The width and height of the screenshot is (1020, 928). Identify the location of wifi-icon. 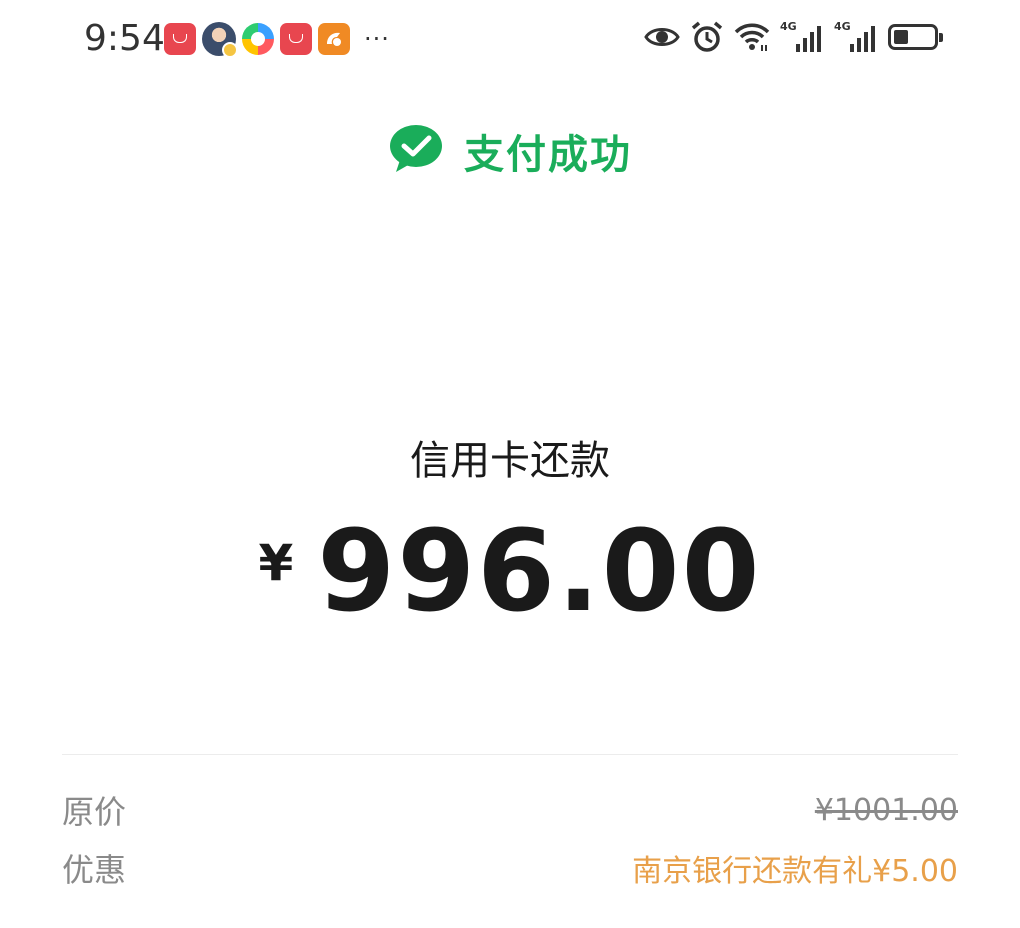
(752, 37).